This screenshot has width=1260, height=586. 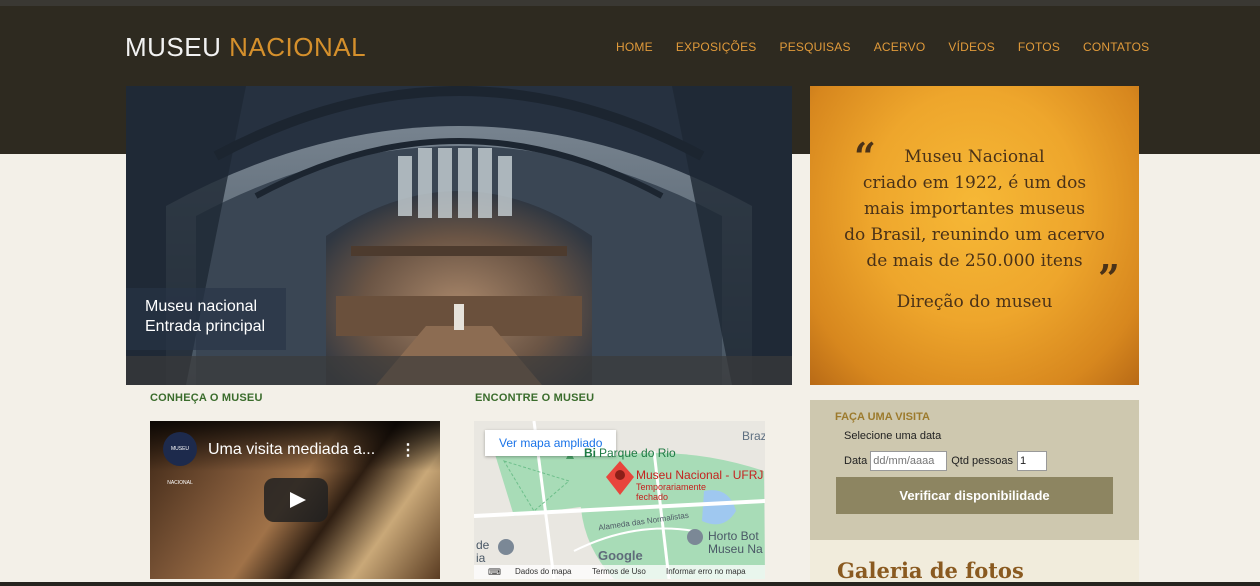 I want to click on map-label-horto: Horto Bot, so click(x=733, y=536).